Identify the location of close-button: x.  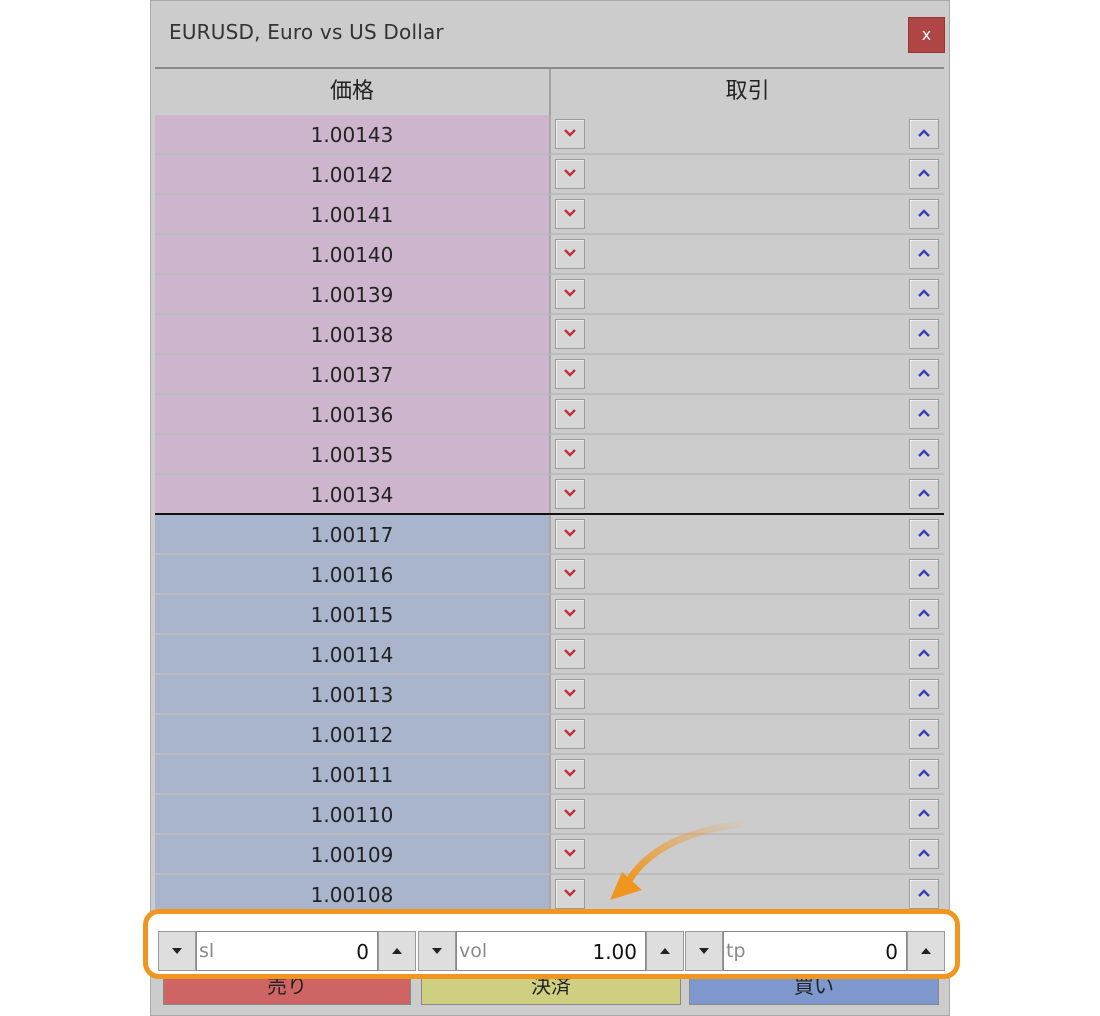
(926, 35).